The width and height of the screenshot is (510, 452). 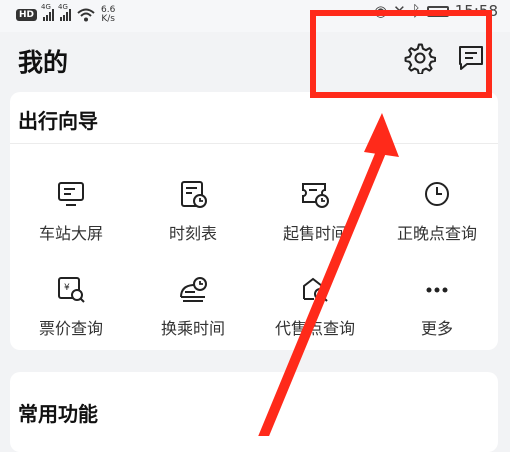 What do you see at coordinates (108, 19) in the screenshot?
I see `speed-unit: K/s` at bounding box center [108, 19].